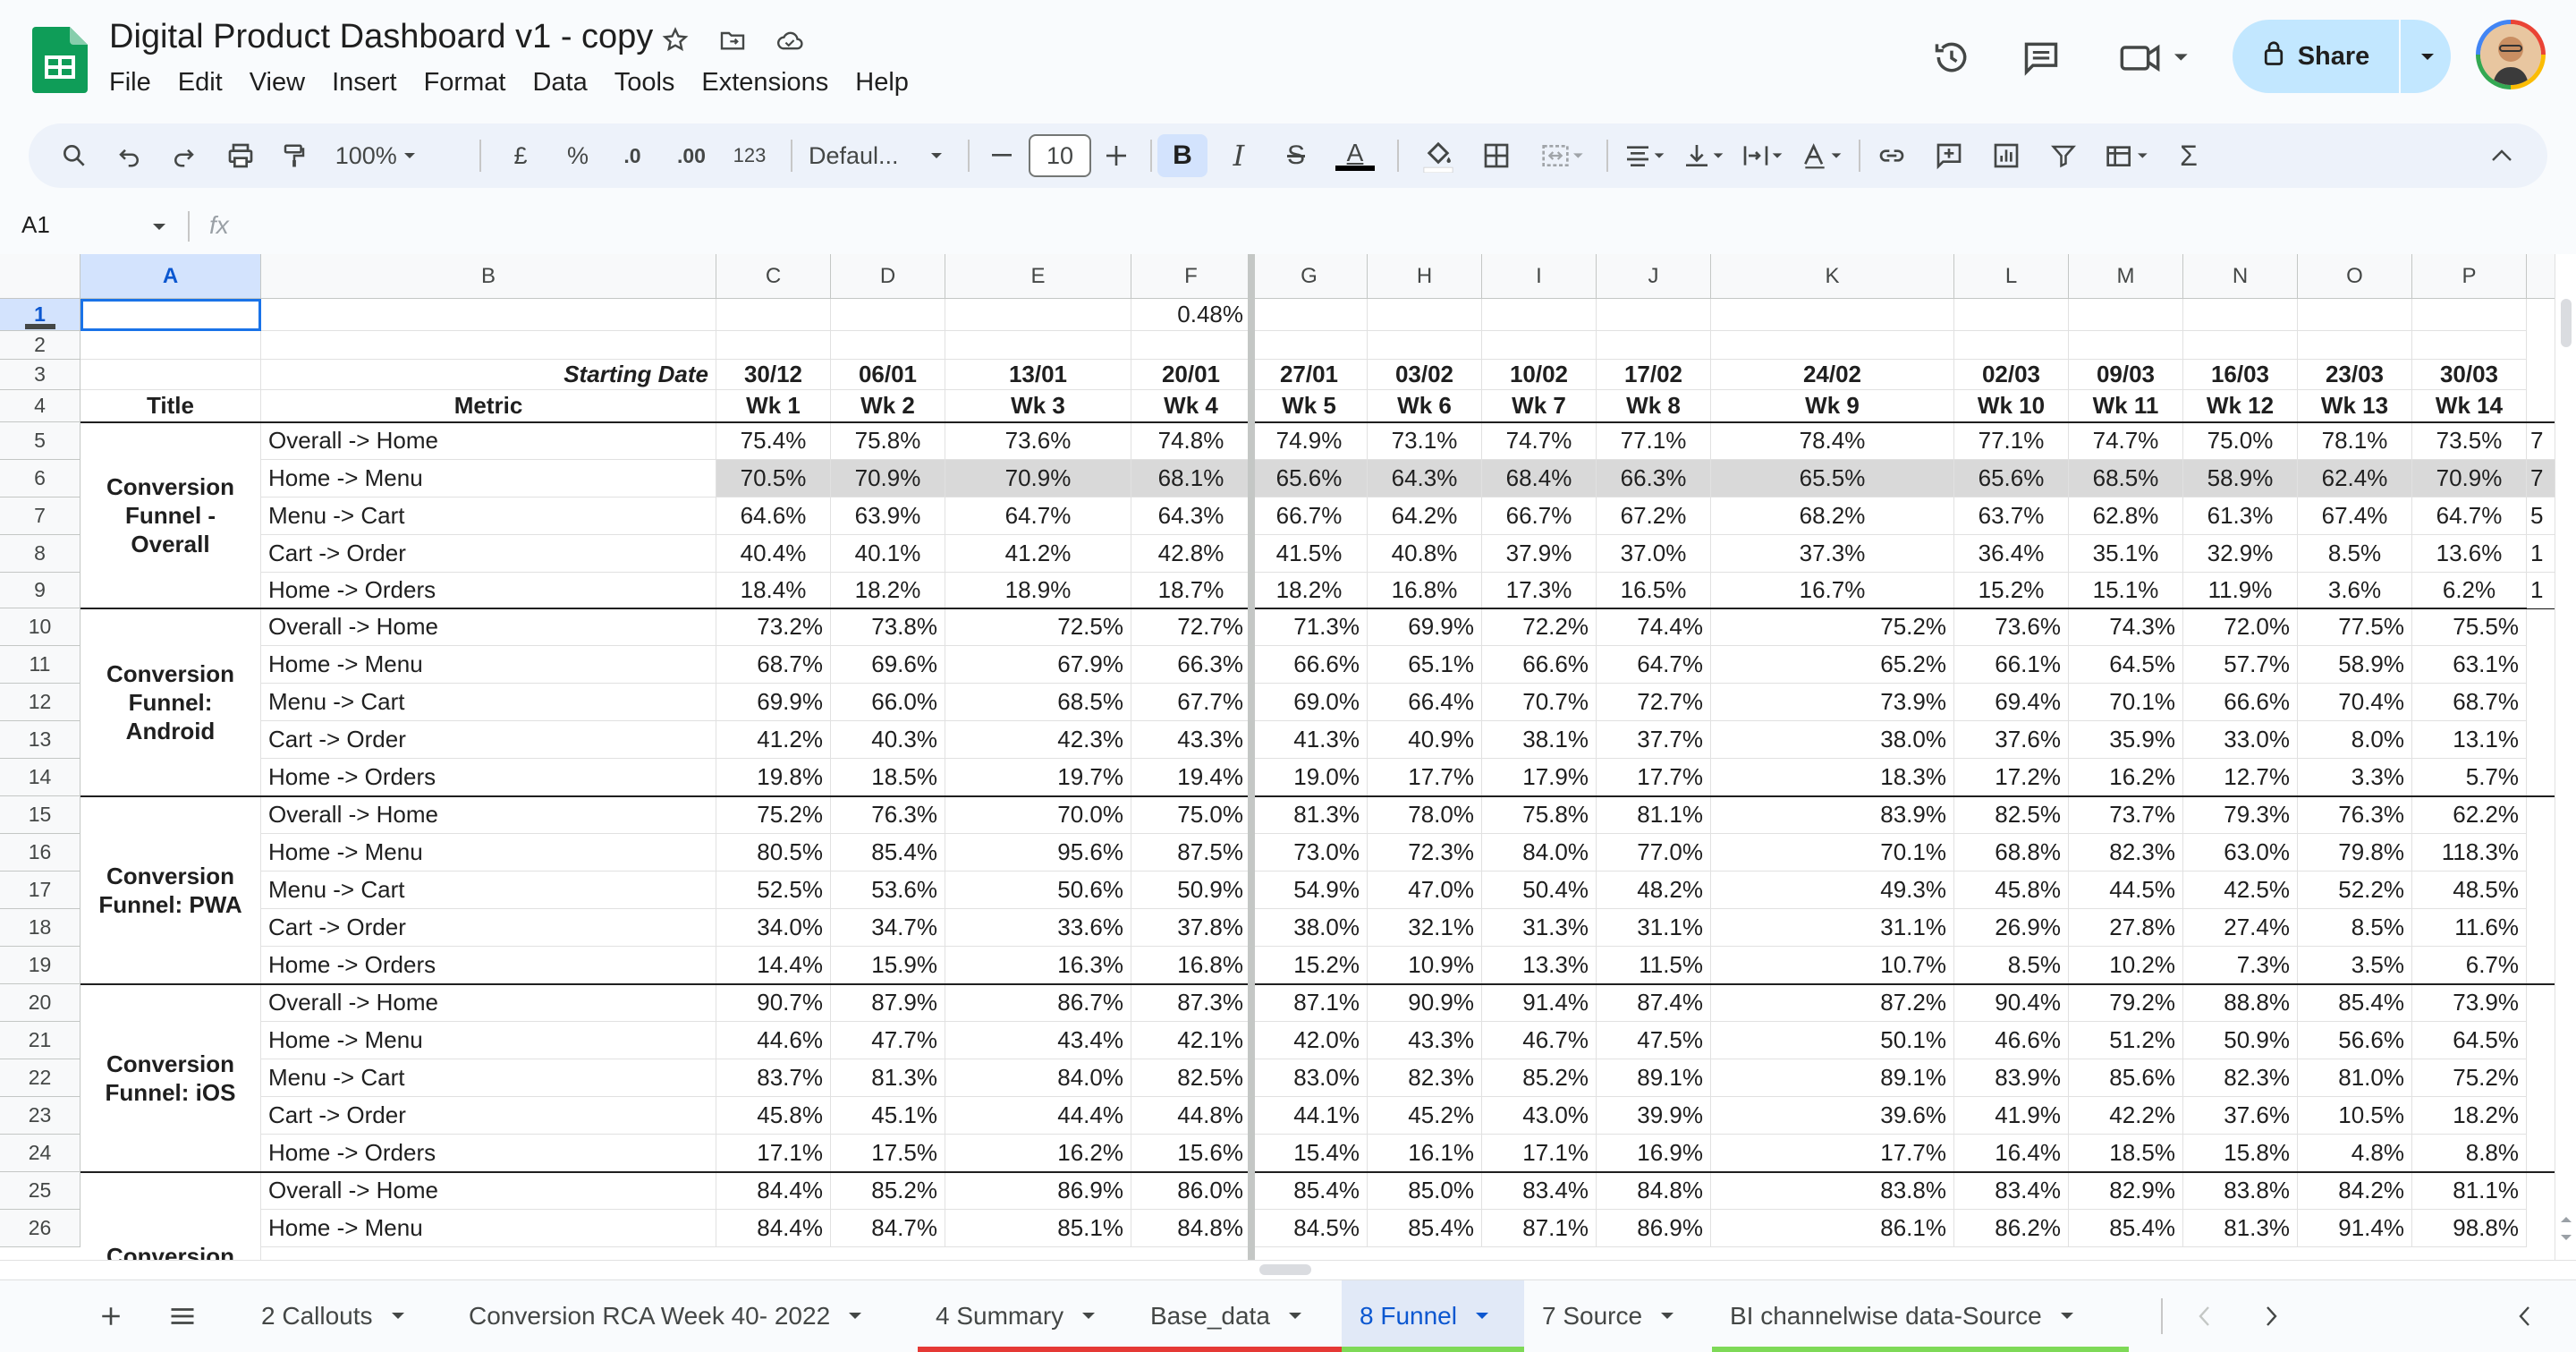 The height and width of the screenshot is (1352, 2576). I want to click on value-cell: 69.4%, so click(2011, 702).